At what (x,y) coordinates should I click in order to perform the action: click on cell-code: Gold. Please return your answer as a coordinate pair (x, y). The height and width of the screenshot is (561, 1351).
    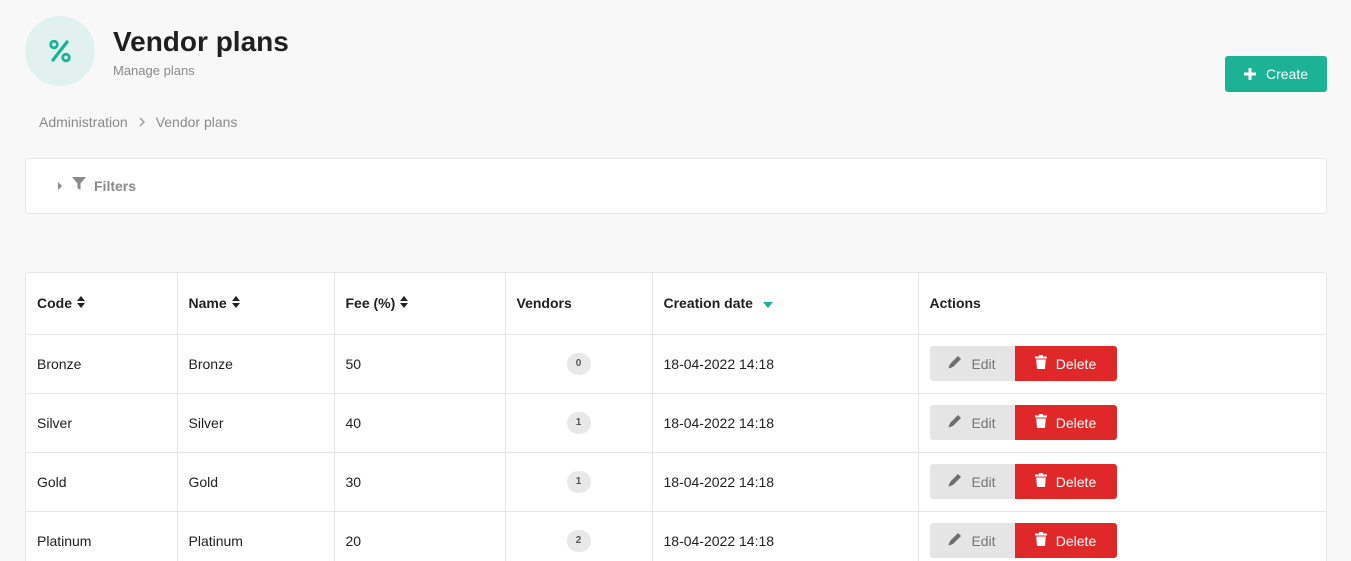
    Looking at the image, I should click on (102, 482).